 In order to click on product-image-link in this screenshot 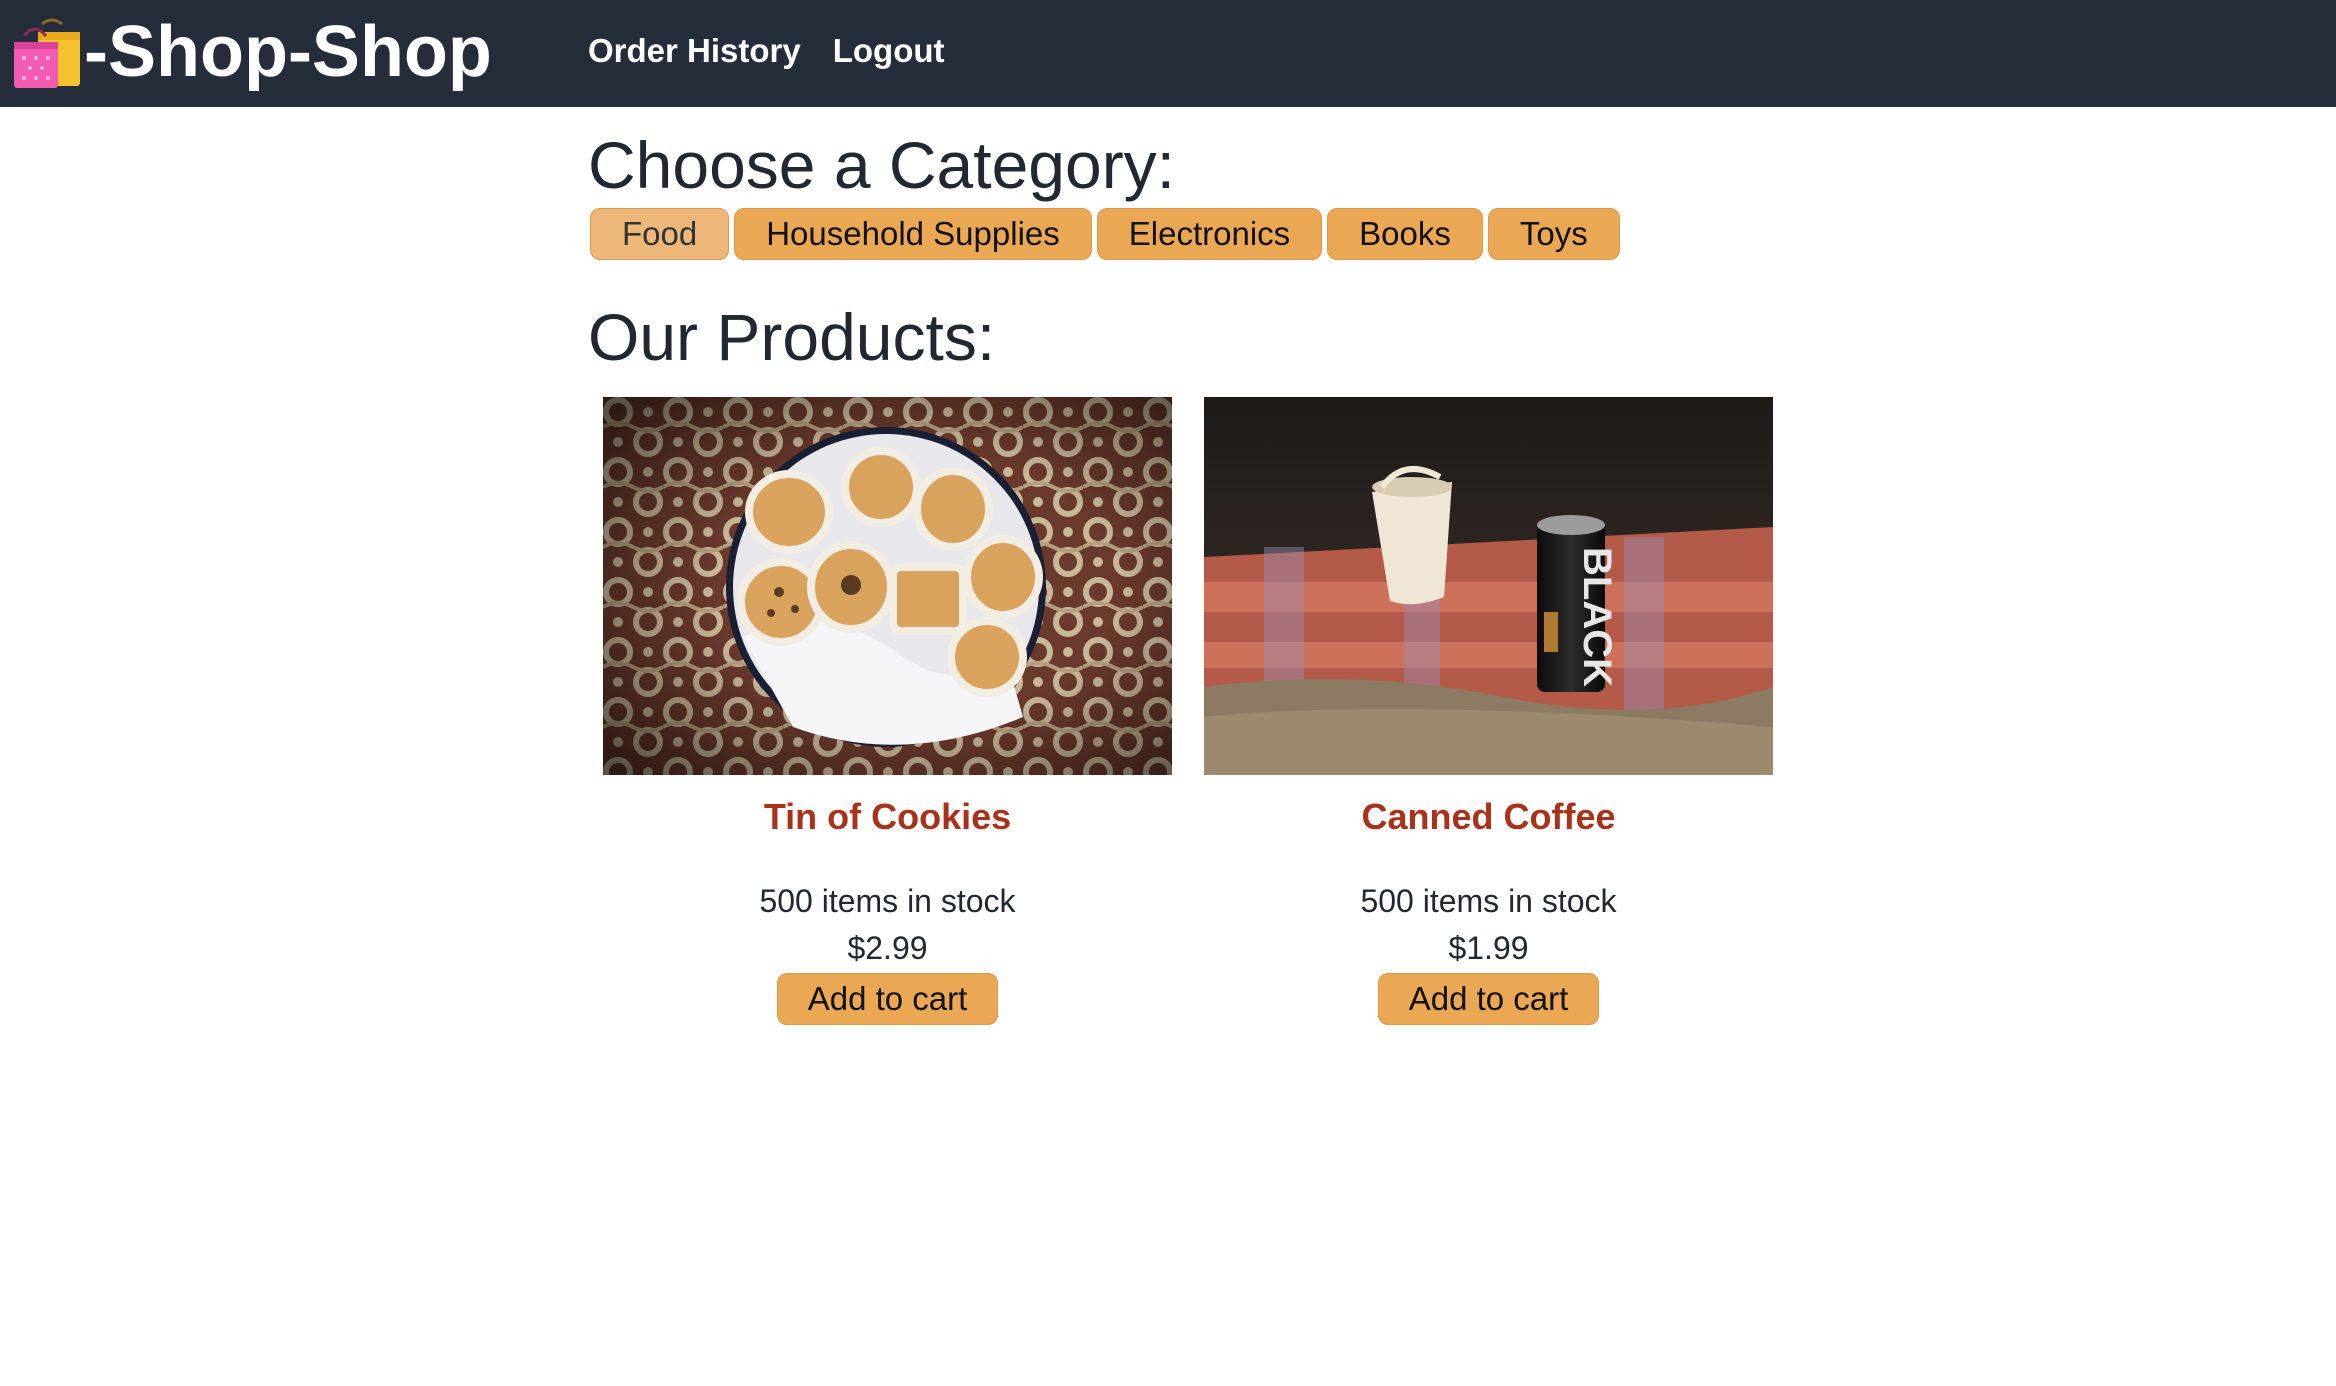, I will do `click(887, 586)`.